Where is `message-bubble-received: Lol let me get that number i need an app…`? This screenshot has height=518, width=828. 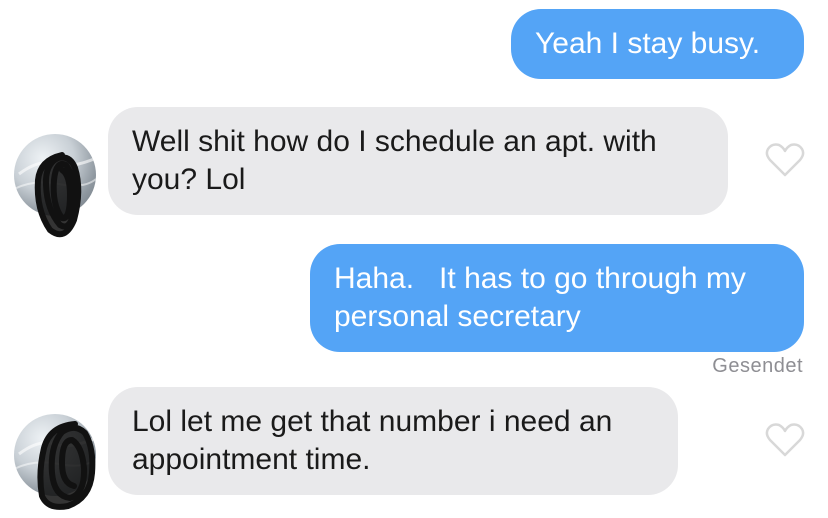
message-bubble-received: Lol let me get that number i need an app… is located at coordinates (393, 441).